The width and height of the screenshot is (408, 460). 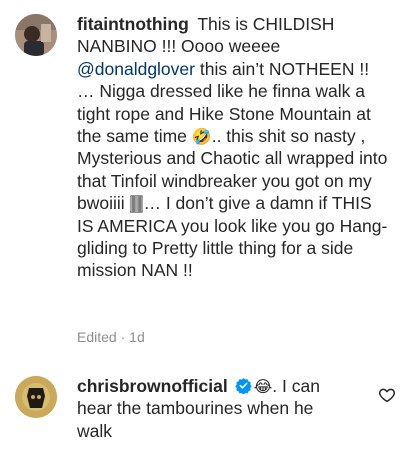 I want to click on comment-text: 🀫, so click(x=136, y=203).